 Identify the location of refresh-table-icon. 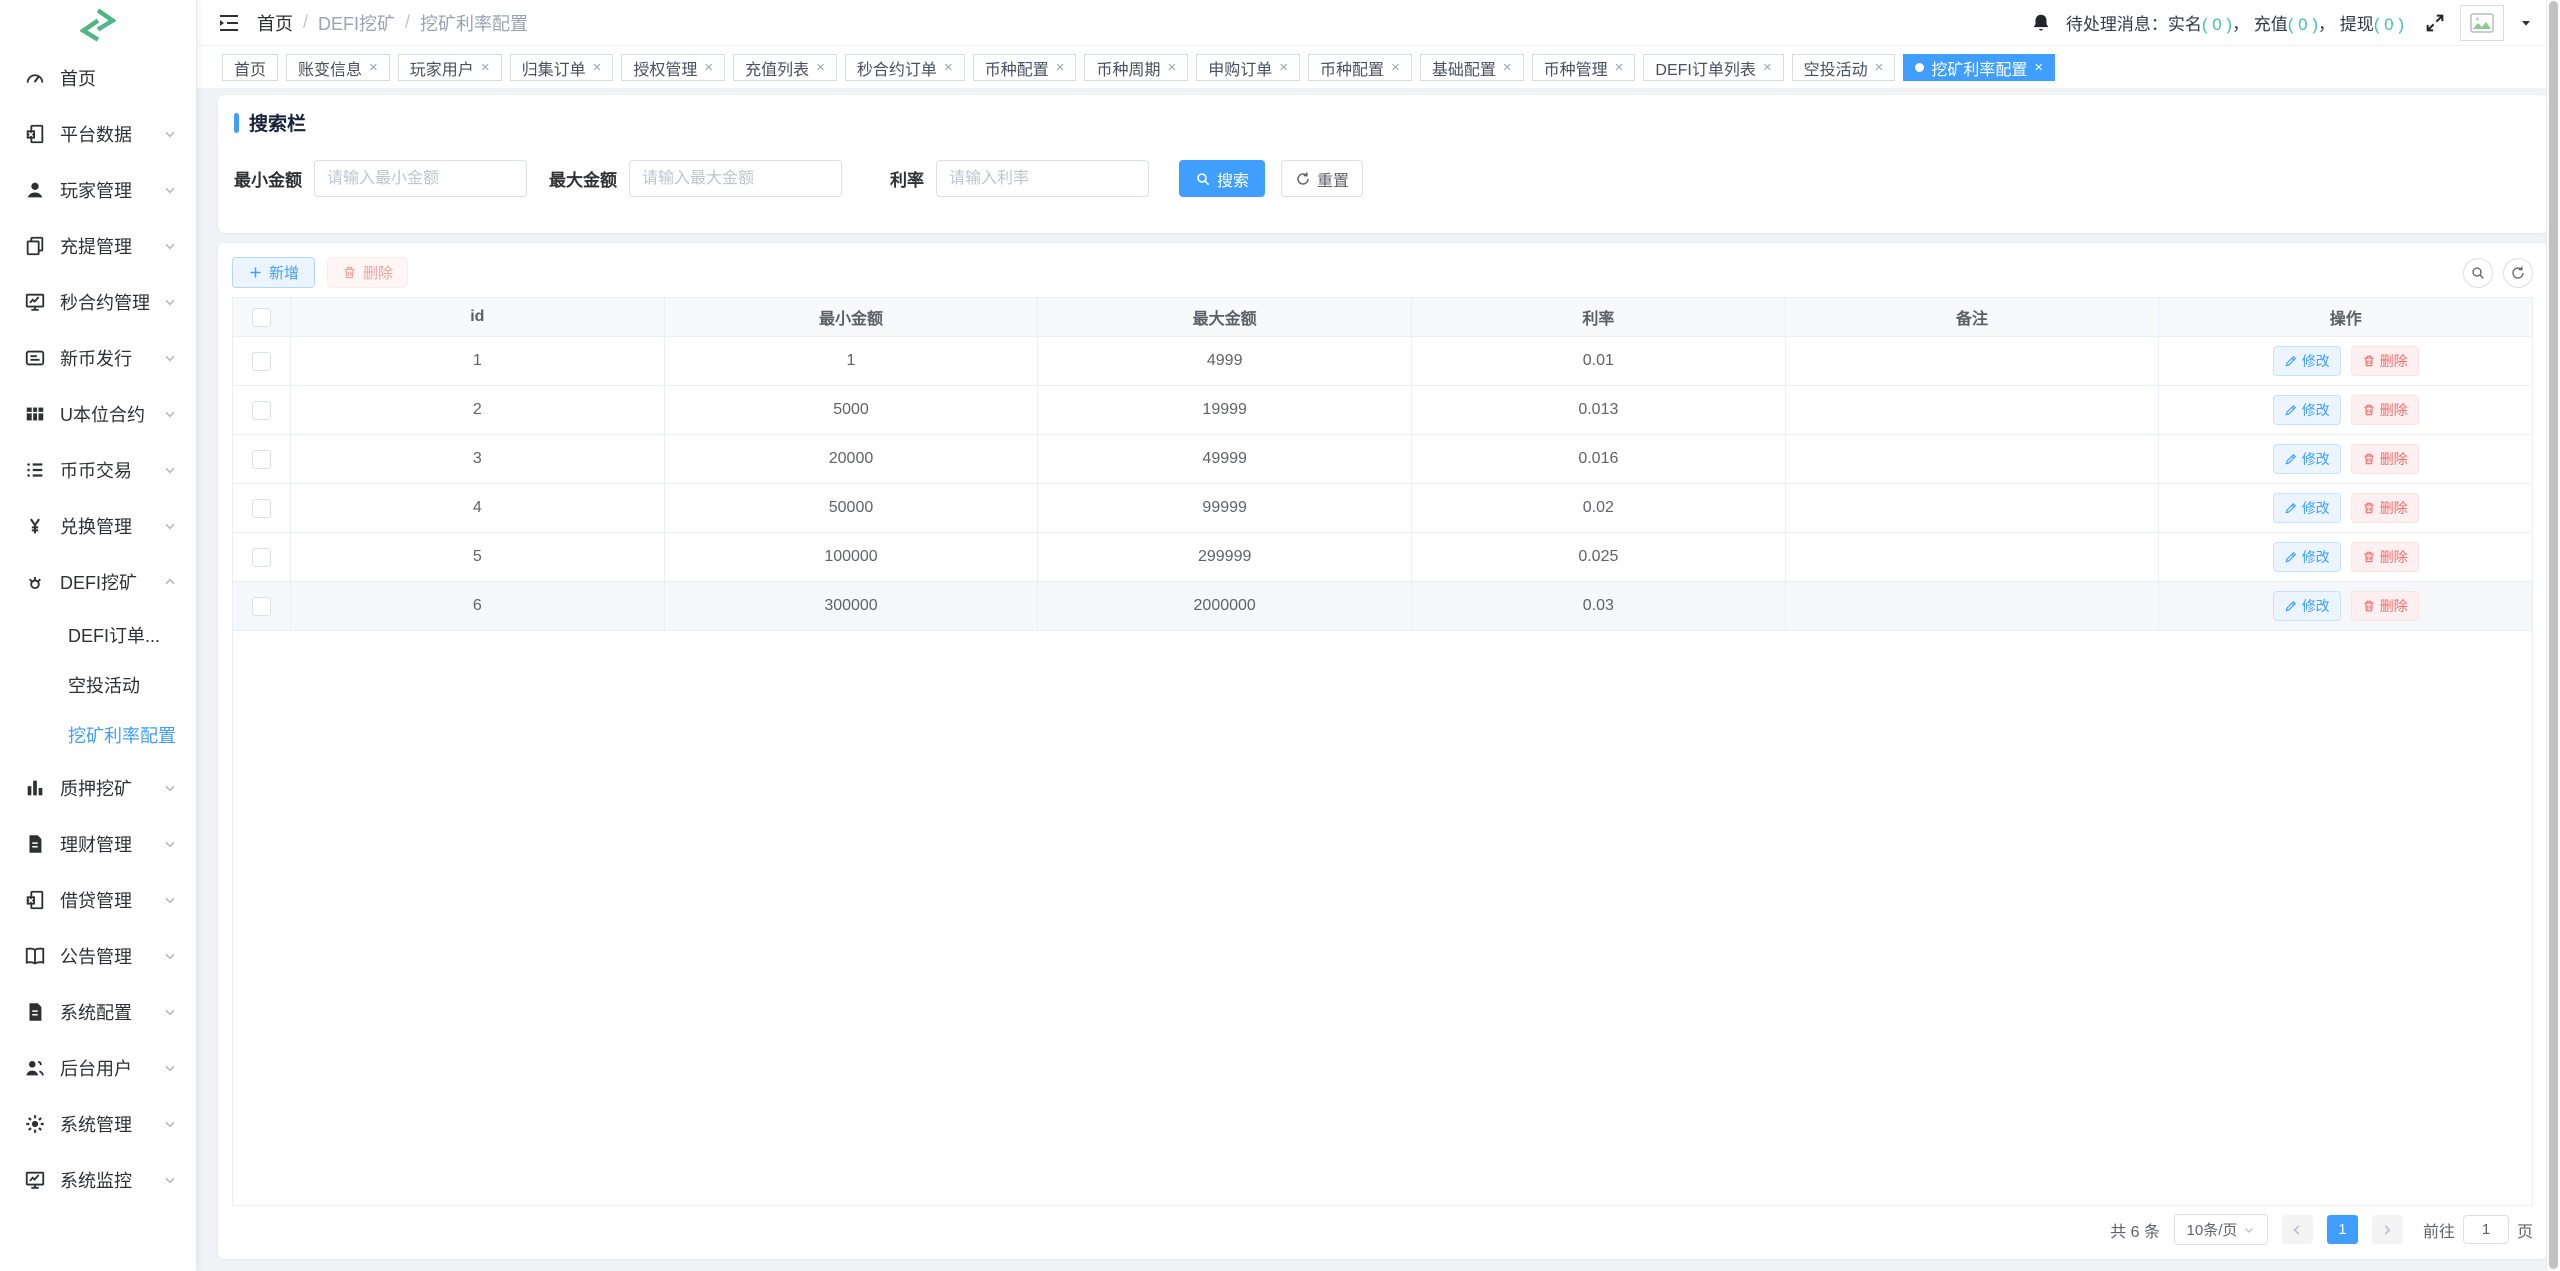
(2518, 272).